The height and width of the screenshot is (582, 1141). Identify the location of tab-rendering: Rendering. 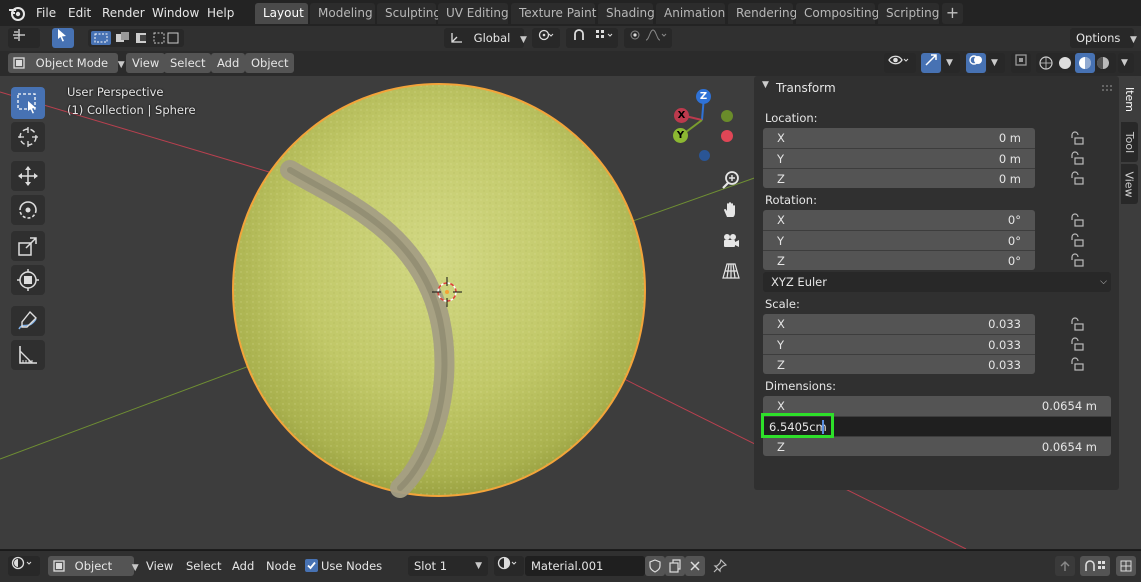
(762, 13).